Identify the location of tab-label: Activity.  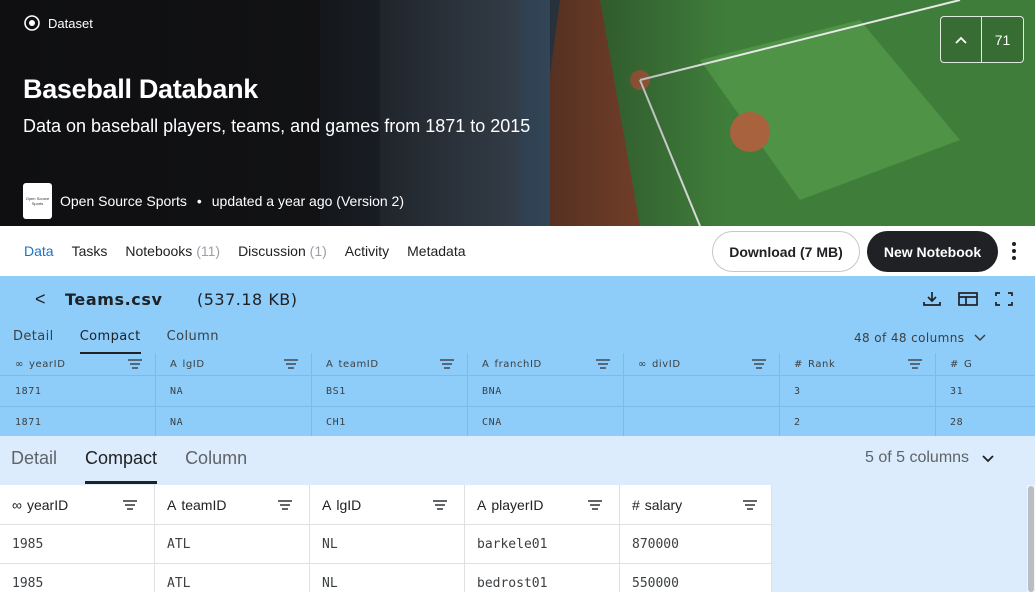
(367, 251).